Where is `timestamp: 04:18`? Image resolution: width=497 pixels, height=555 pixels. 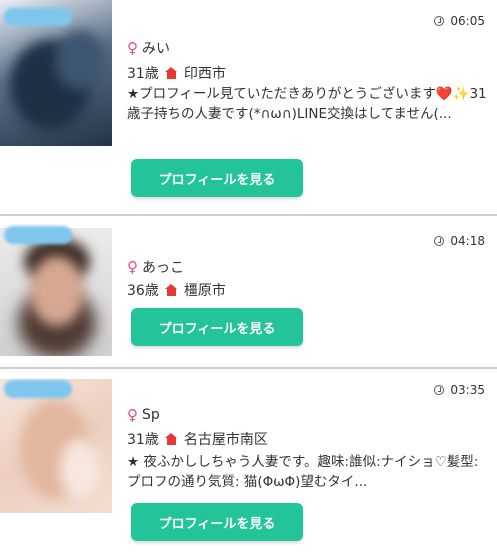 timestamp: 04:18 is located at coordinates (459, 241).